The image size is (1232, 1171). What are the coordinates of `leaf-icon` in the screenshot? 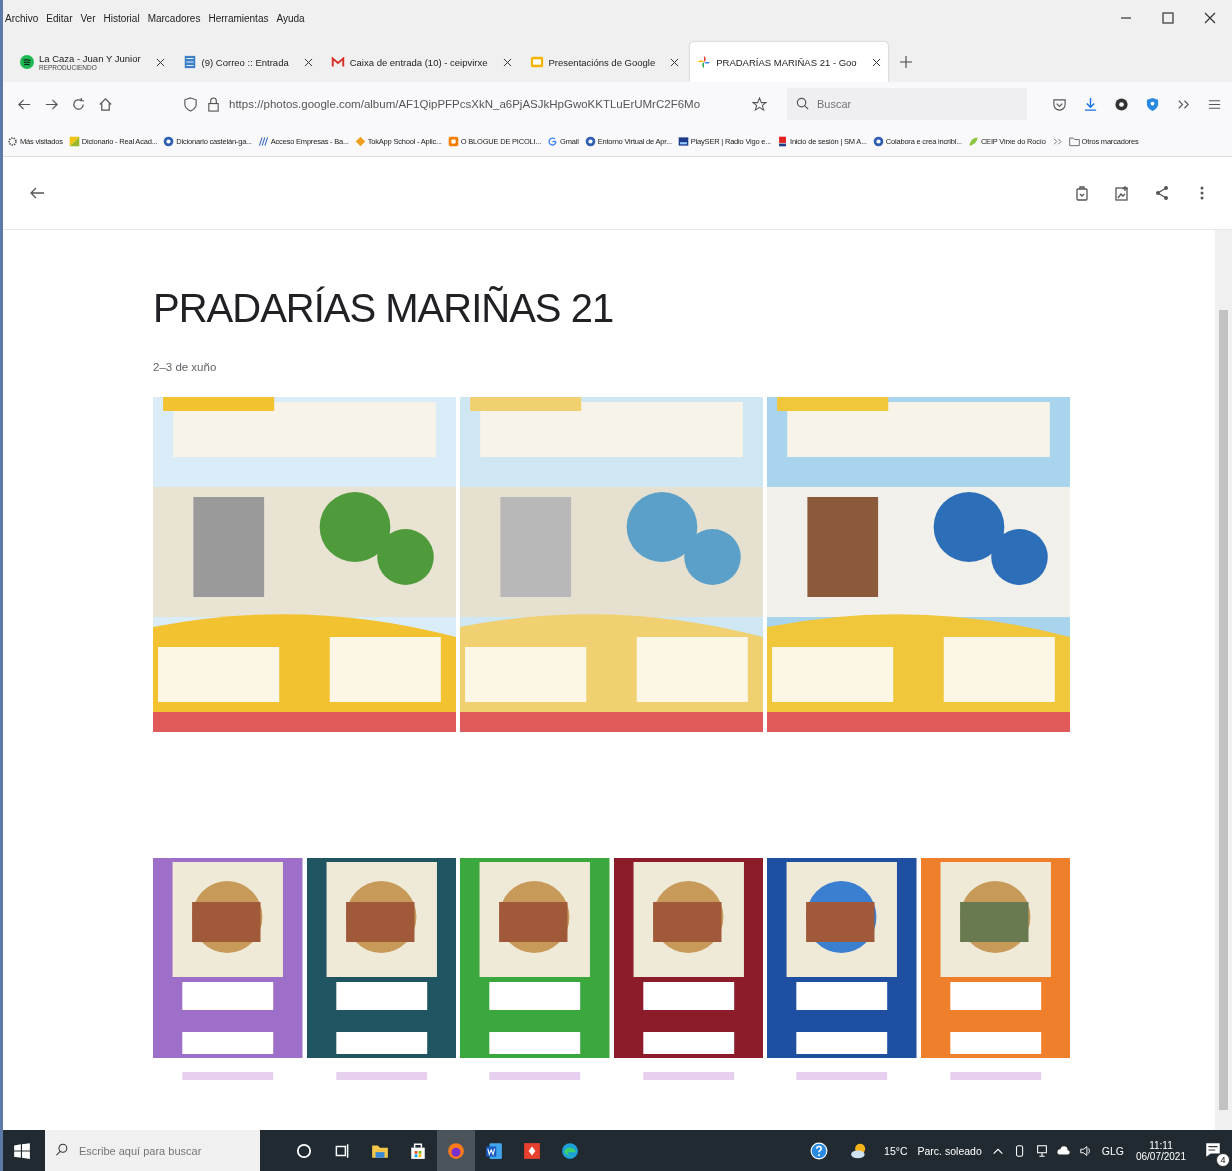 It's located at (973, 141).